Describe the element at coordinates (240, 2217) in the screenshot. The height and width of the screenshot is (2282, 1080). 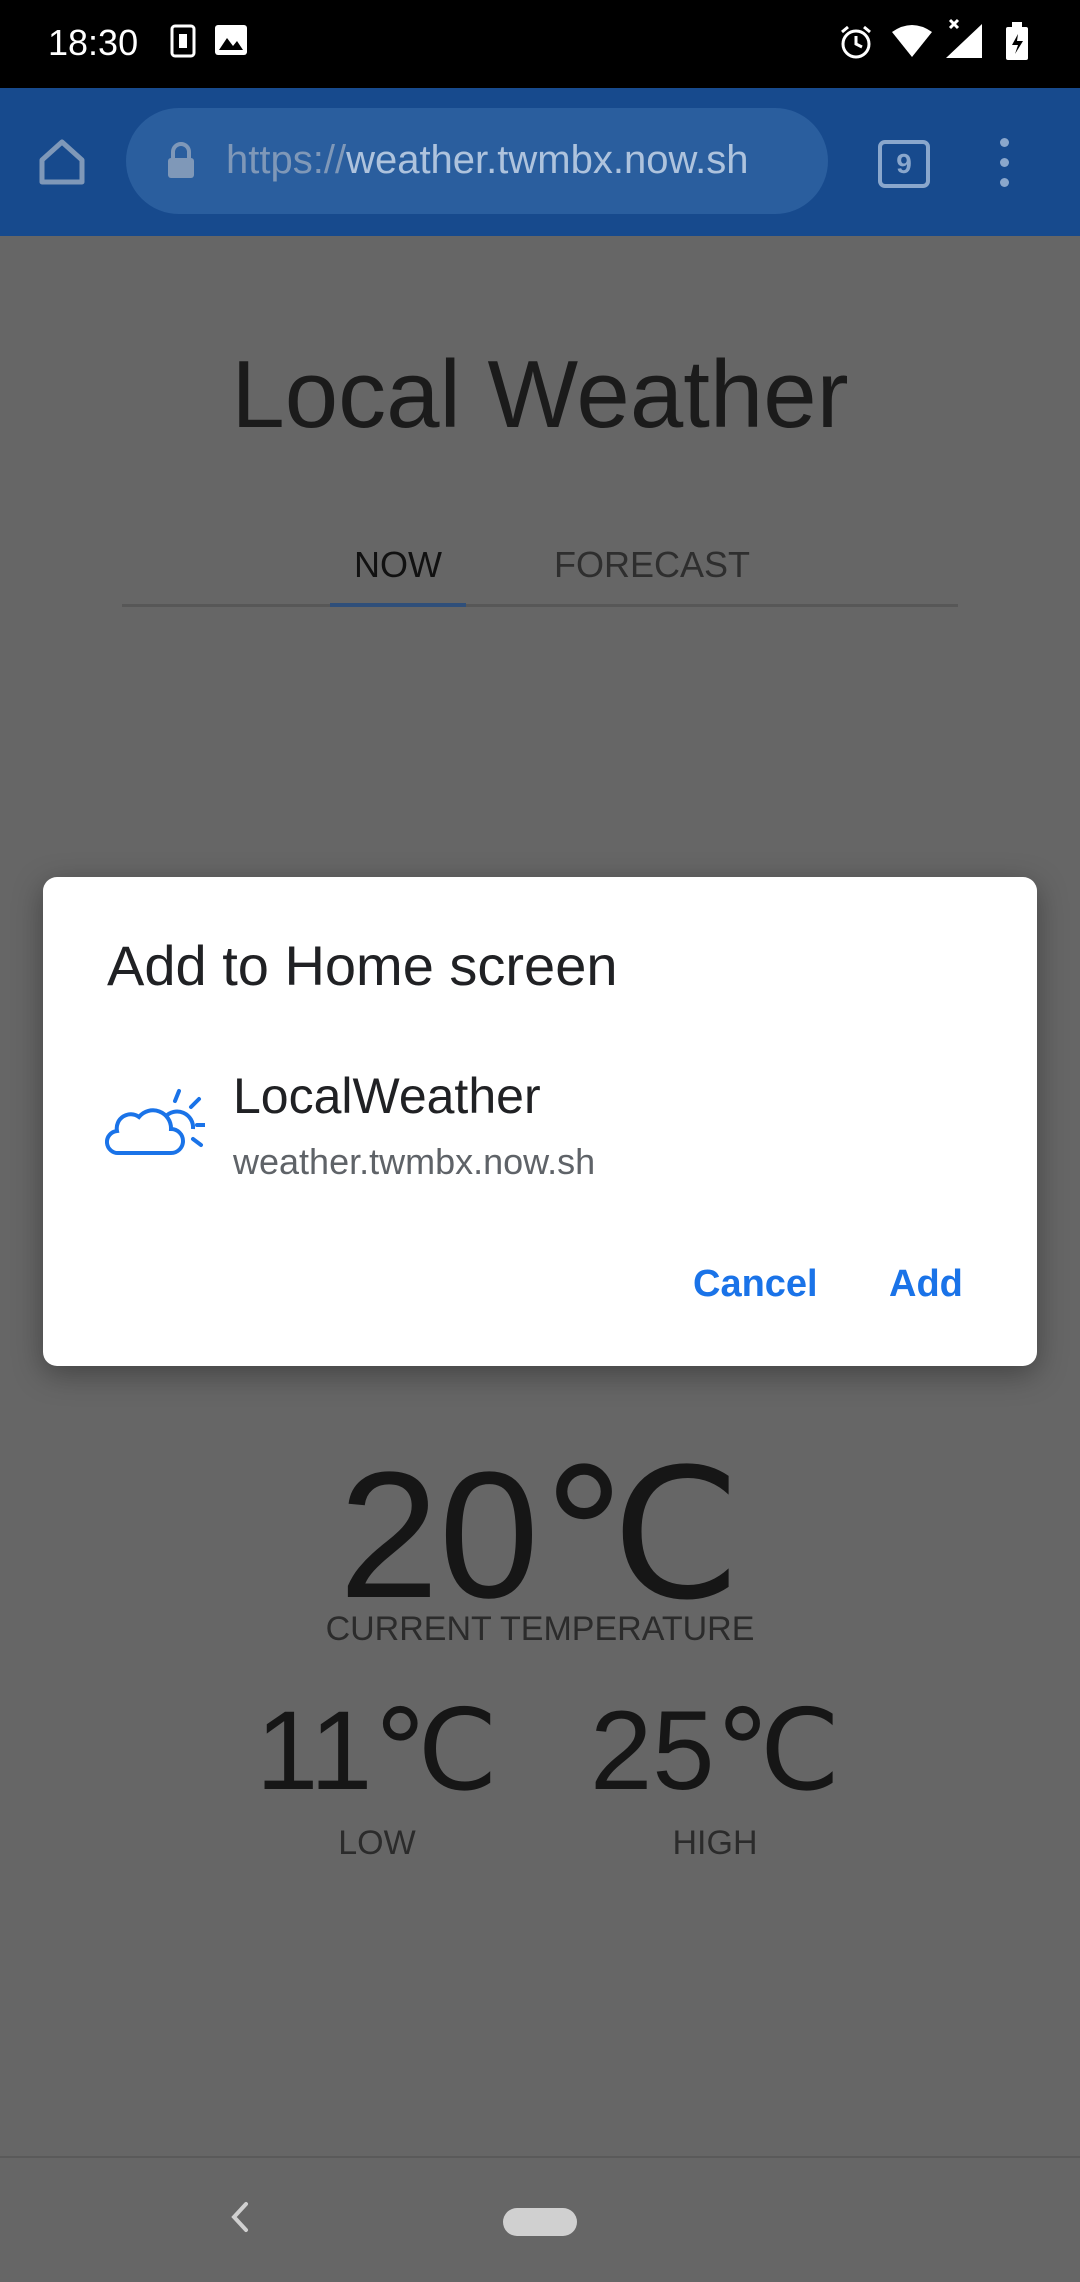
I see `back-icon` at that location.